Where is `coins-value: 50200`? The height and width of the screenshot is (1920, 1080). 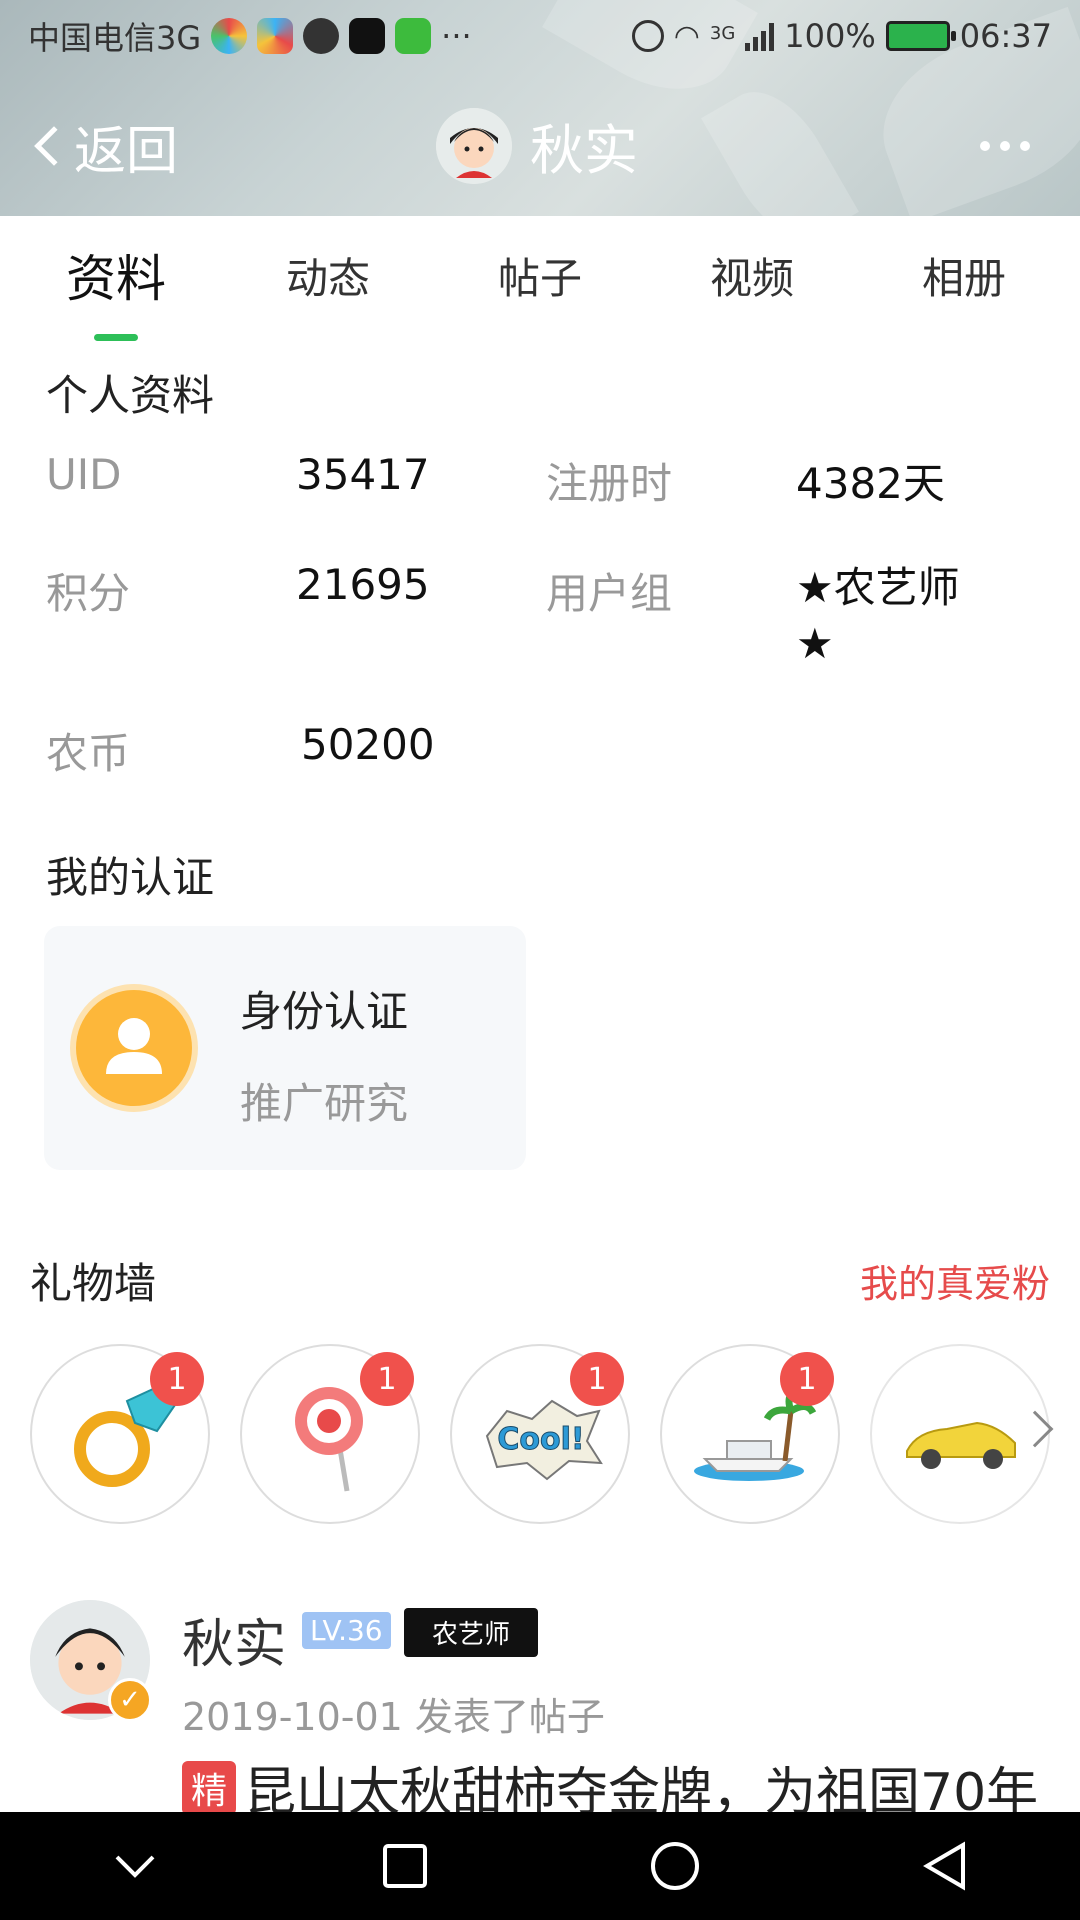 coins-value: 50200 is located at coordinates (368, 744).